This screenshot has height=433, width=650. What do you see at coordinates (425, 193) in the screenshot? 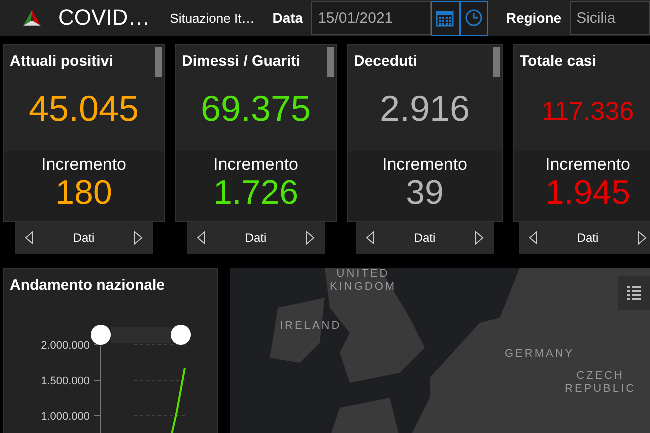
I see `increment-value: 39` at bounding box center [425, 193].